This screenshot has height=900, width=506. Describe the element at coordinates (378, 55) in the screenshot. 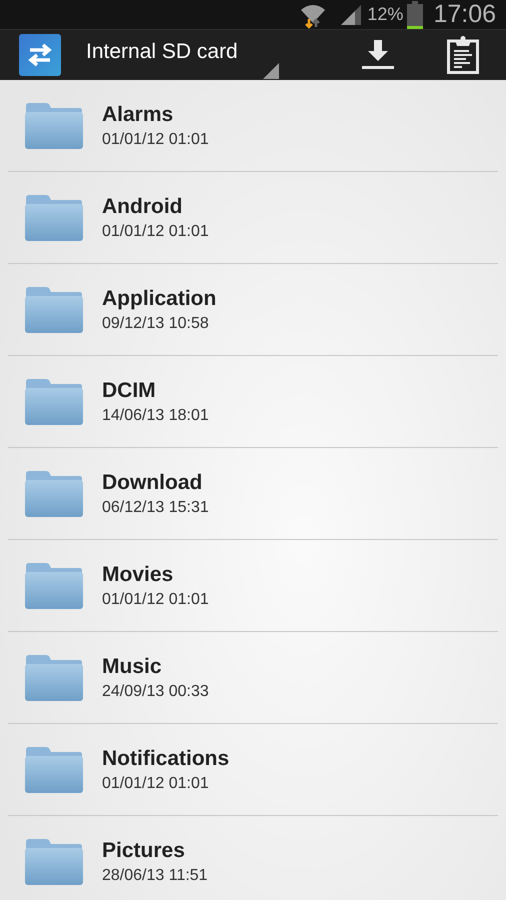

I see `download-icon` at that location.